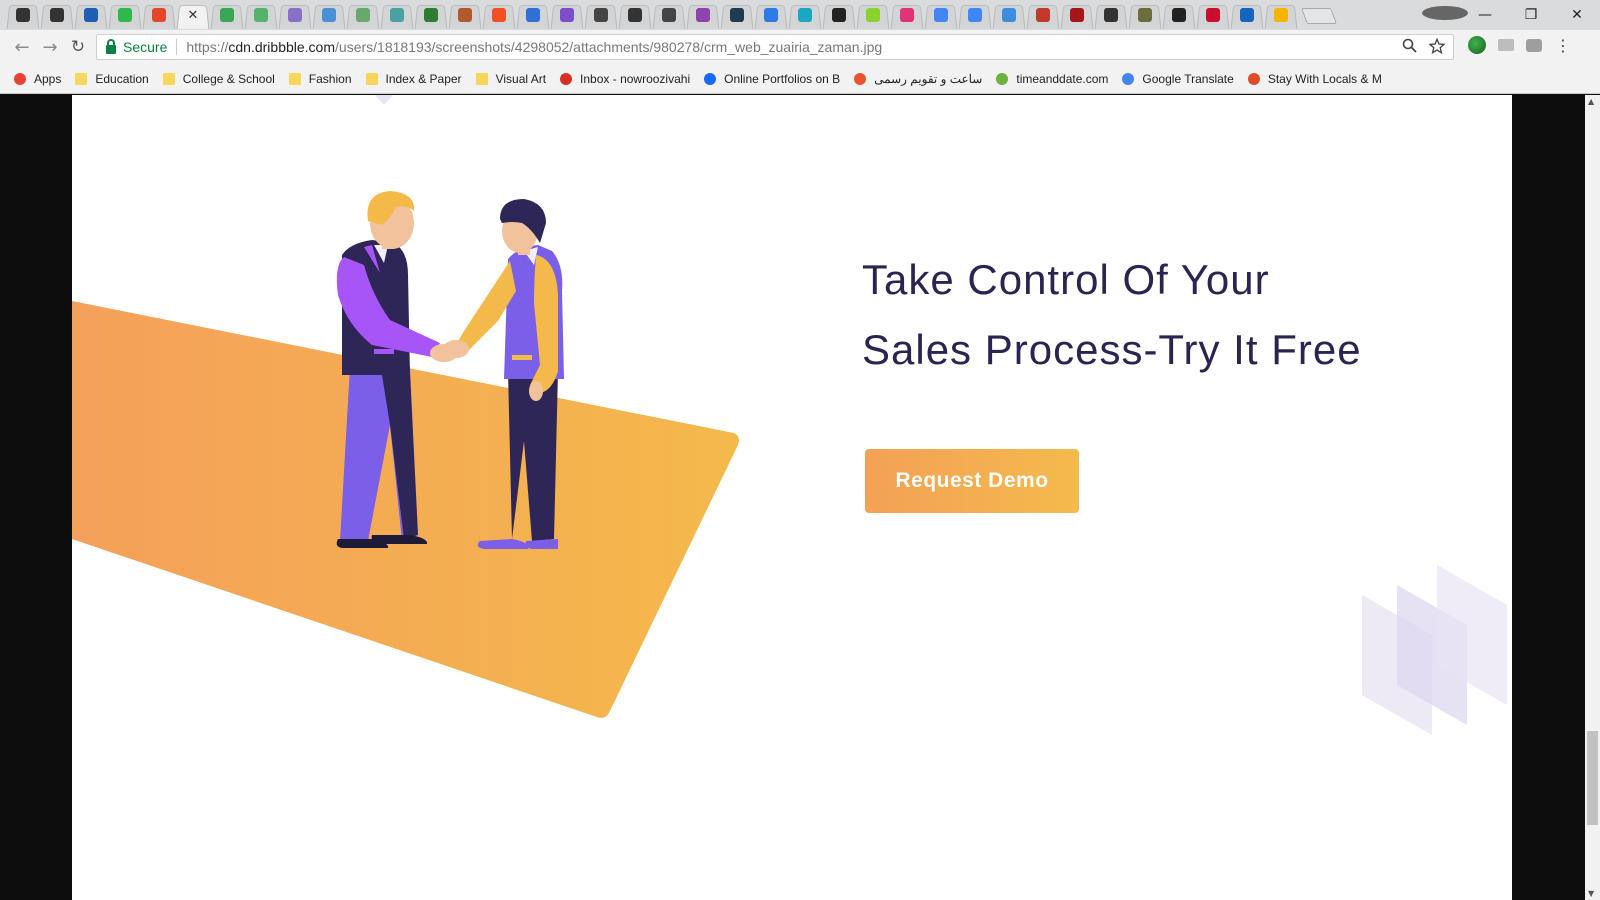  What do you see at coordinates (1445, 15) in the screenshot?
I see `profile-icon` at bounding box center [1445, 15].